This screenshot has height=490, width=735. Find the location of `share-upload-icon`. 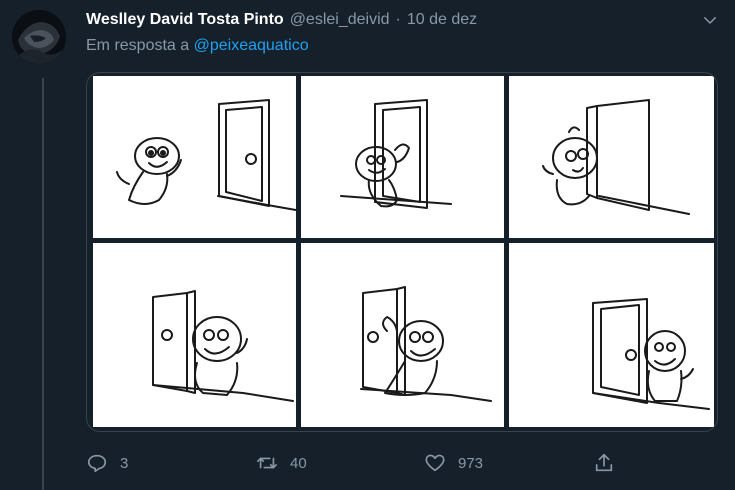

share-upload-icon is located at coordinates (604, 462).